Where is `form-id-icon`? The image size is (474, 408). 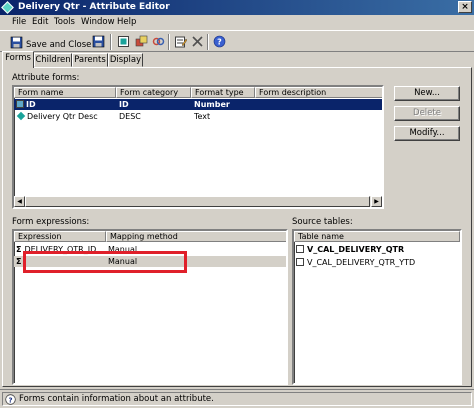 form-id-icon is located at coordinates (20, 104).